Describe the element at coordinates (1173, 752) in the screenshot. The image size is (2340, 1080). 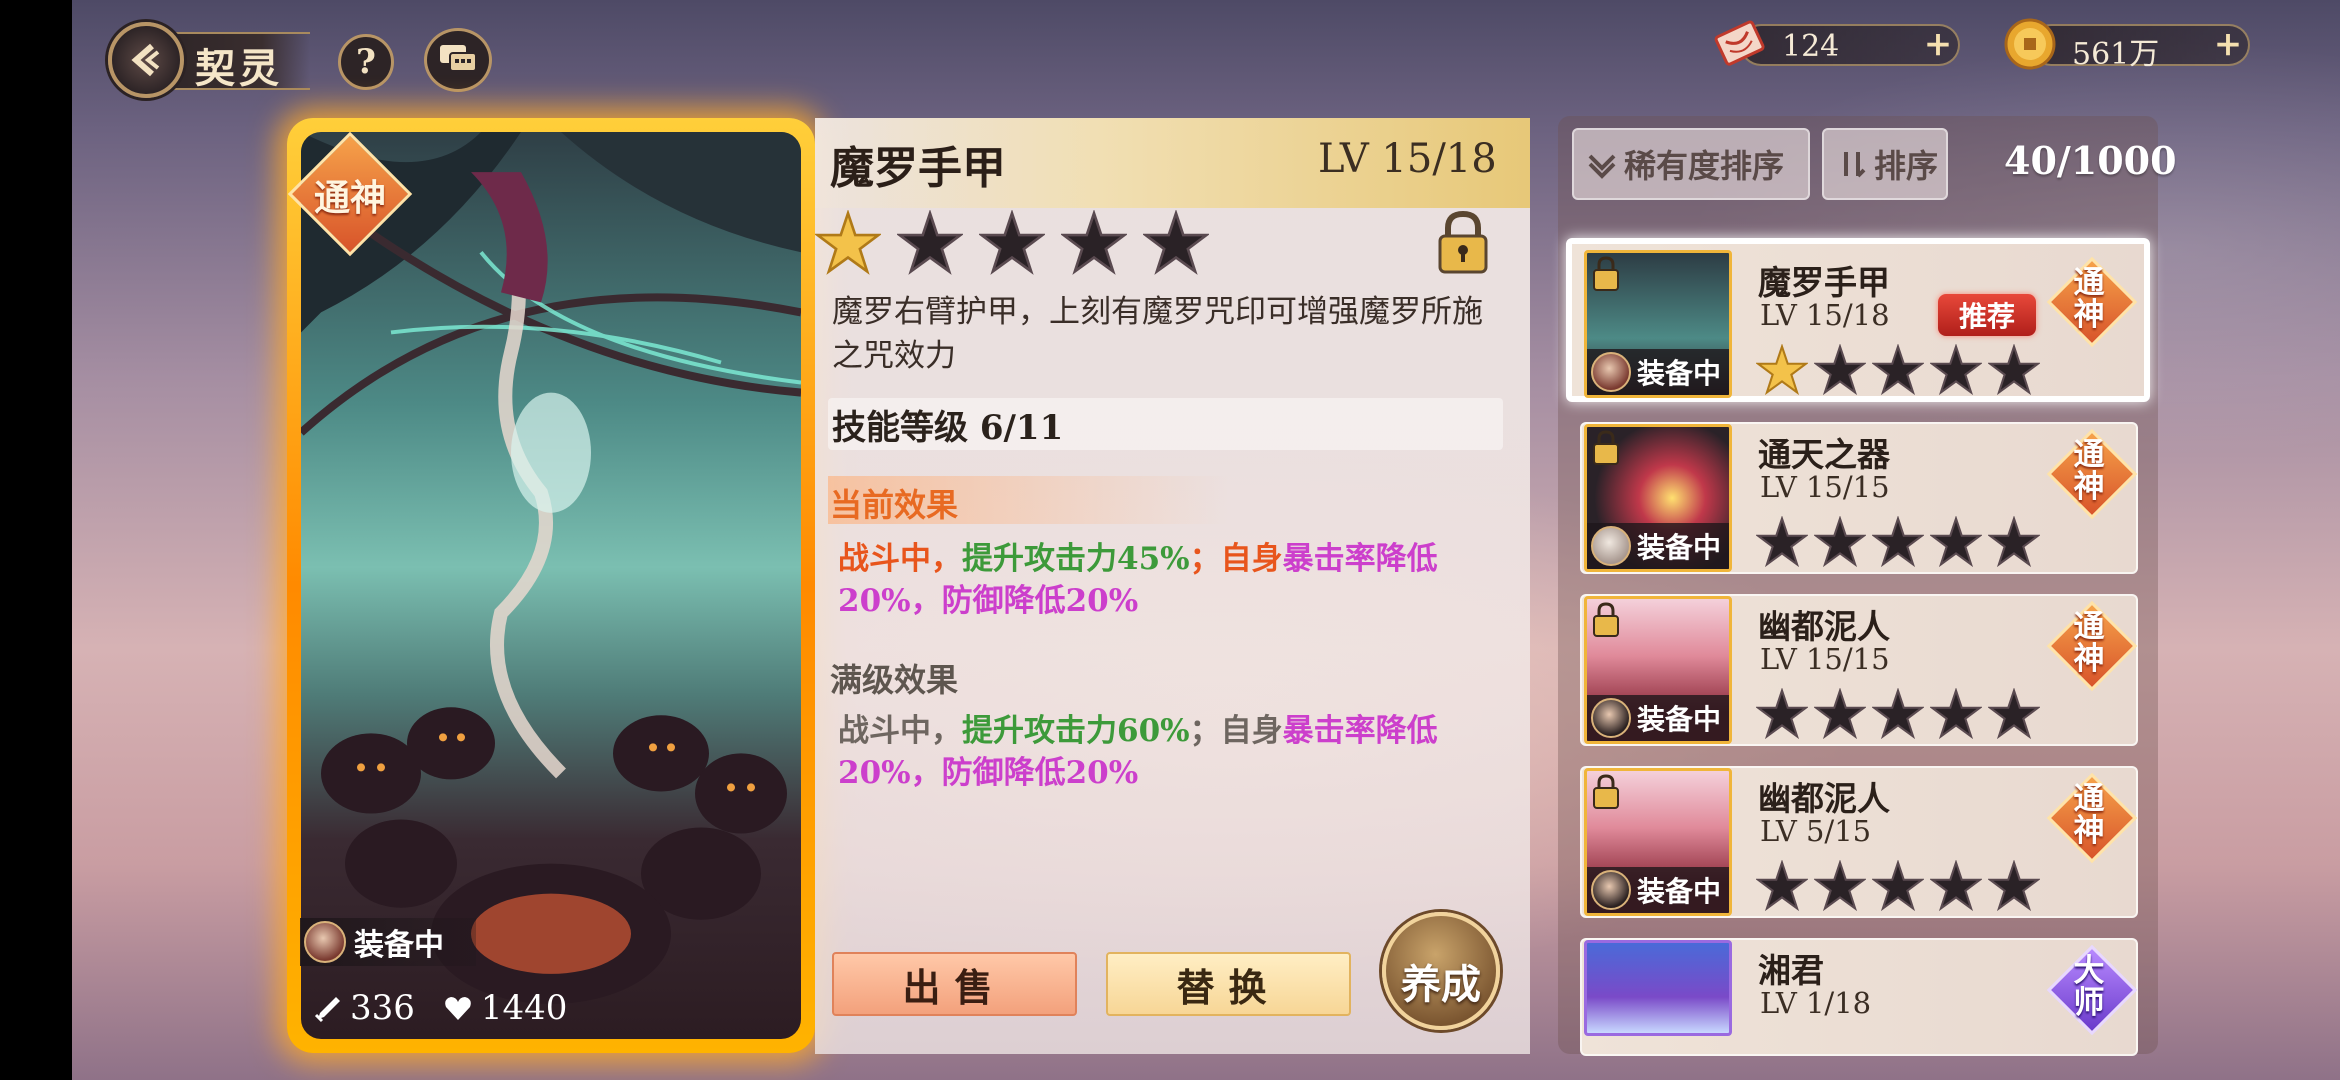
I see `max-effect-text: 战斗中，提升攻击力60%；自身暴击率降低20%，防御降低20%` at that location.